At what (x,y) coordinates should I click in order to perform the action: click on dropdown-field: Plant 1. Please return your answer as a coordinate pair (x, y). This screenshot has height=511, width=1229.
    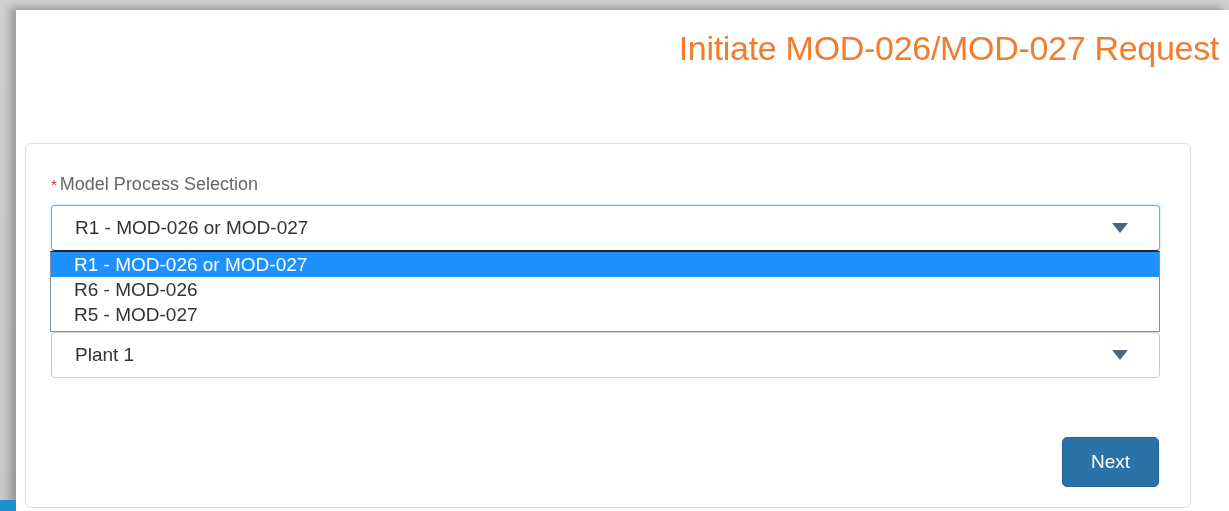
    Looking at the image, I should click on (605, 355).